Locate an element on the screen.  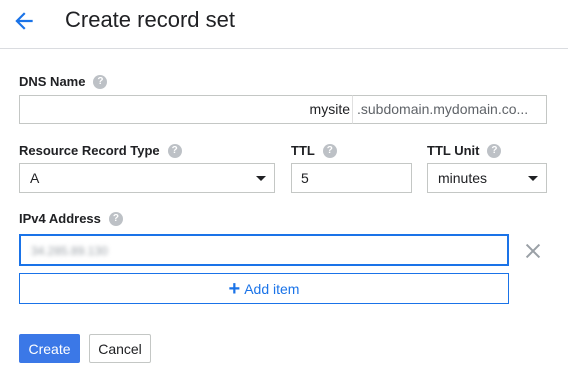
dns-name-input: mysite is located at coordinates (185, 109).